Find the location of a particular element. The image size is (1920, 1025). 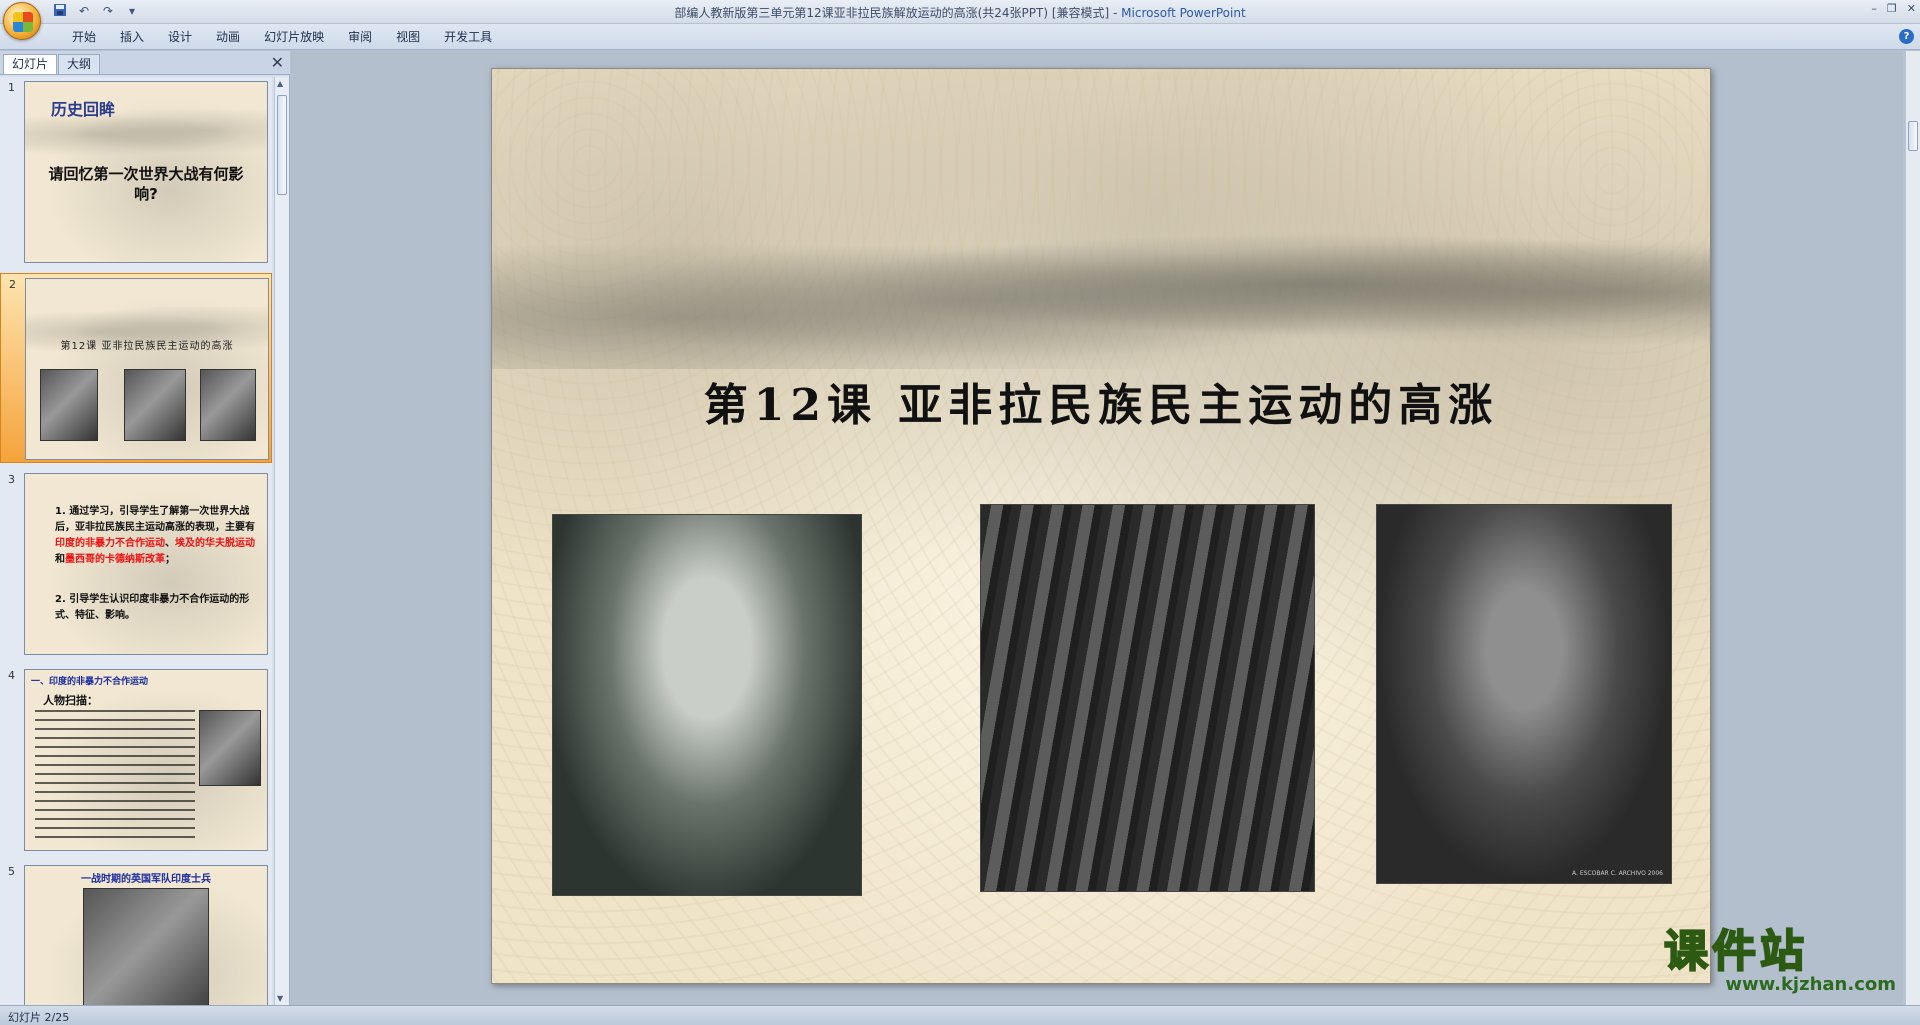

ribbon-tab-list: 开始 插入 设计 动画 幻灯片放映 审阅 视图 开发工具 is located at coordinates (282, 37).